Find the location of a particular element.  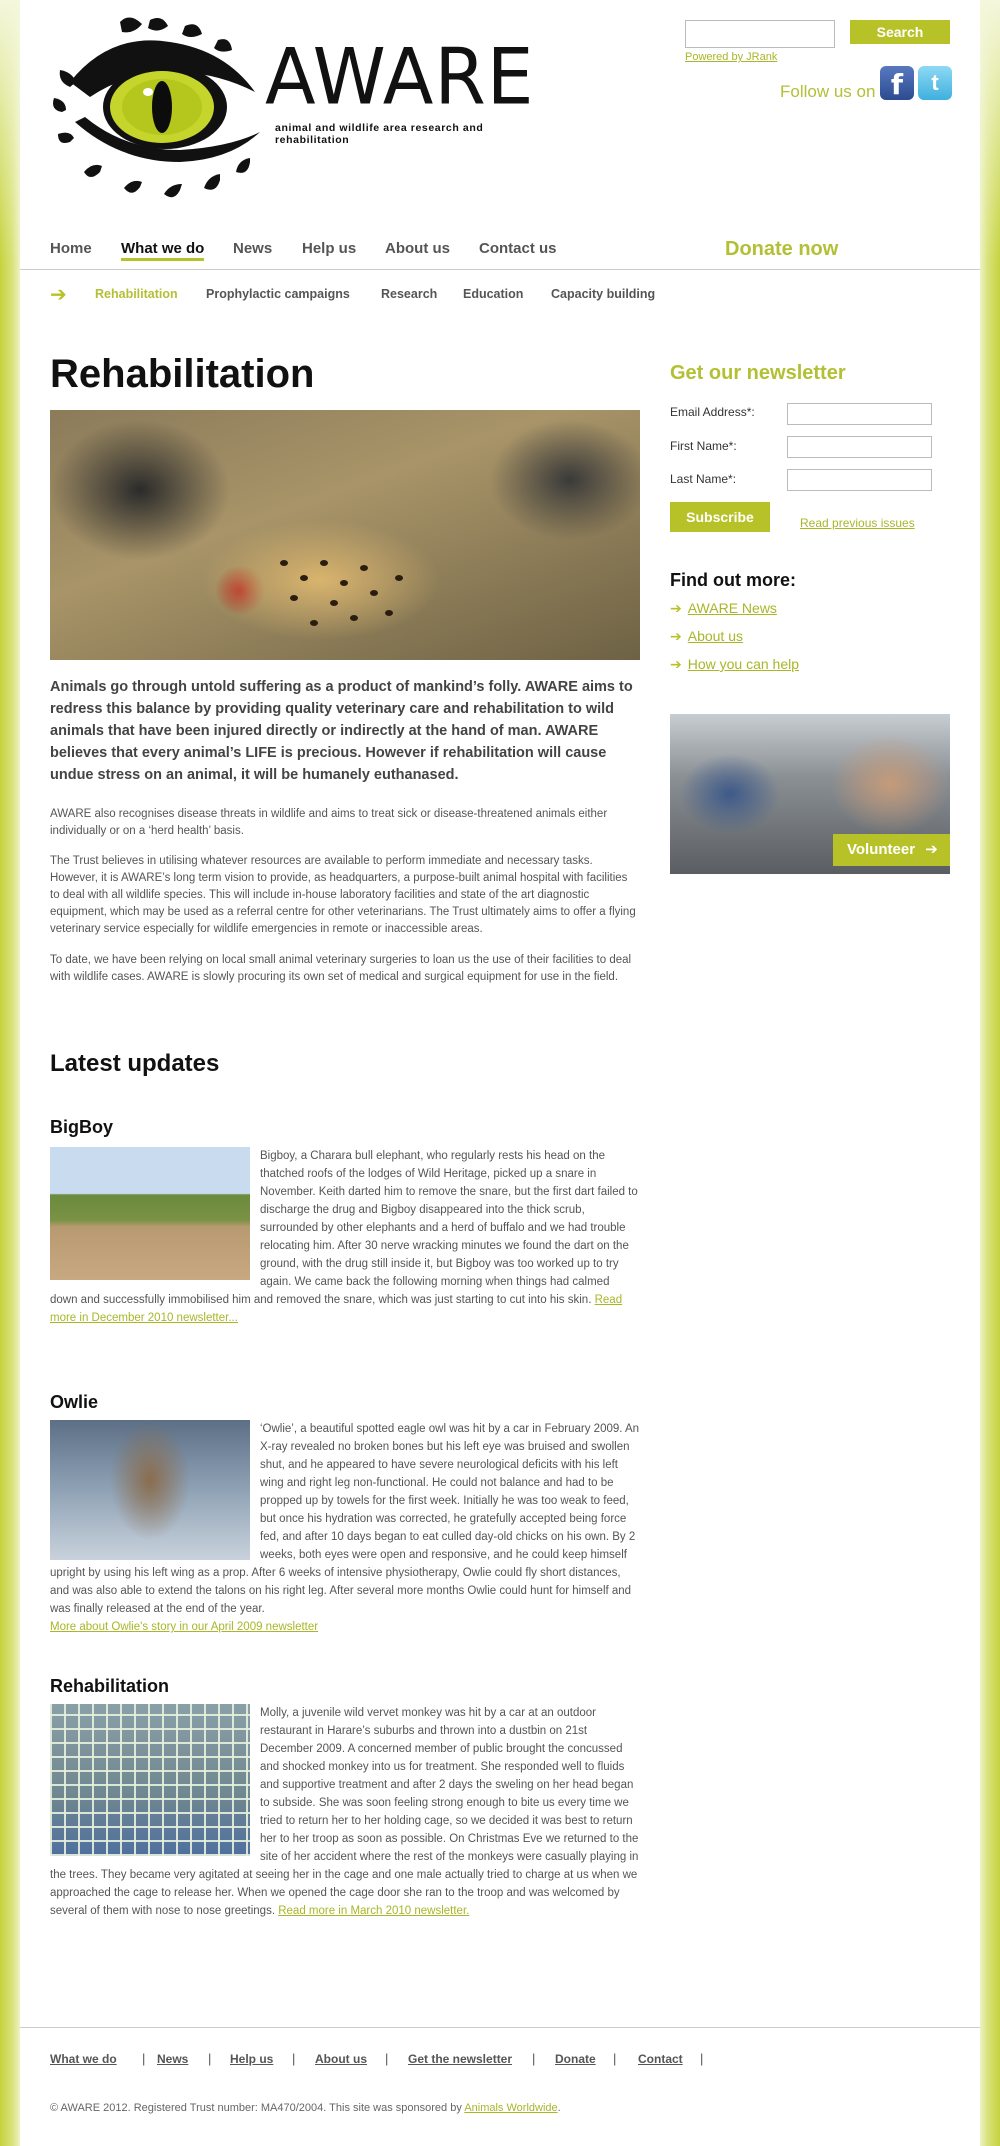

find-out-more-title: Find out more: is located at coordinates (733, 580).